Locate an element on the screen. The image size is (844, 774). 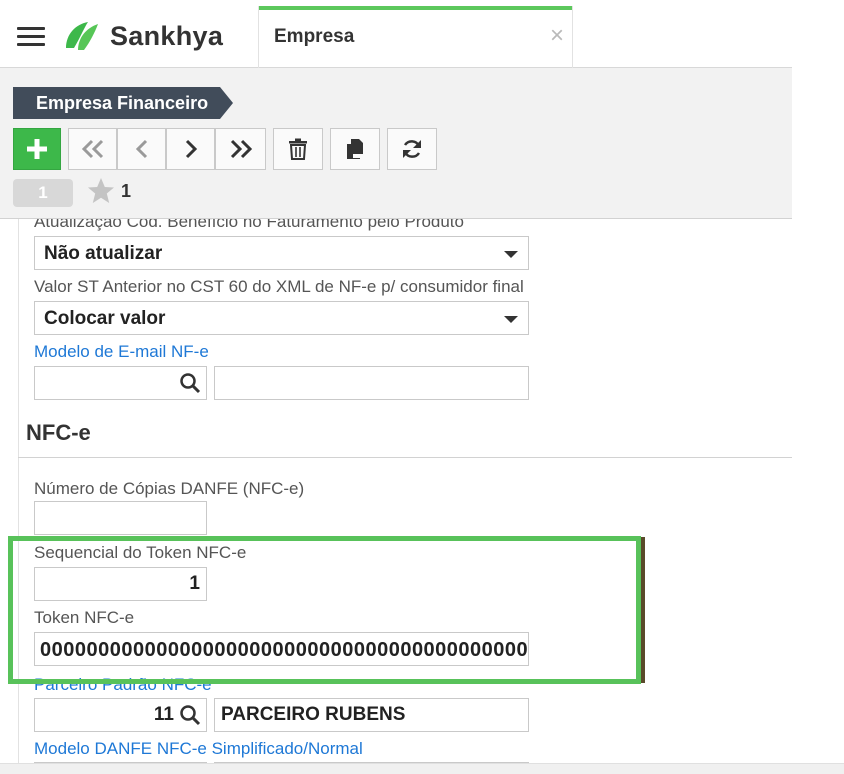
star-icon is located at coordinates (101, 191).